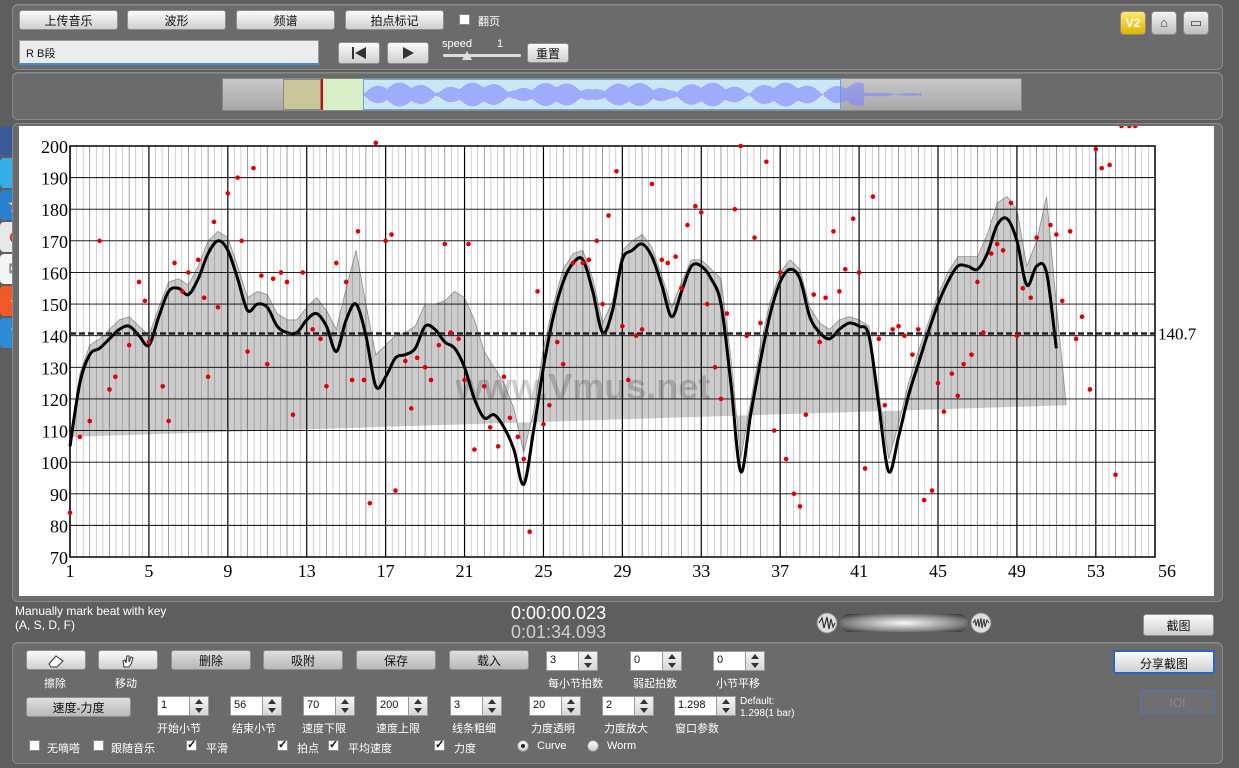 The width and height of the screenshot is (1239, 768). I want to click on beats-per-bar-stepper: 3, so click(572, 661).